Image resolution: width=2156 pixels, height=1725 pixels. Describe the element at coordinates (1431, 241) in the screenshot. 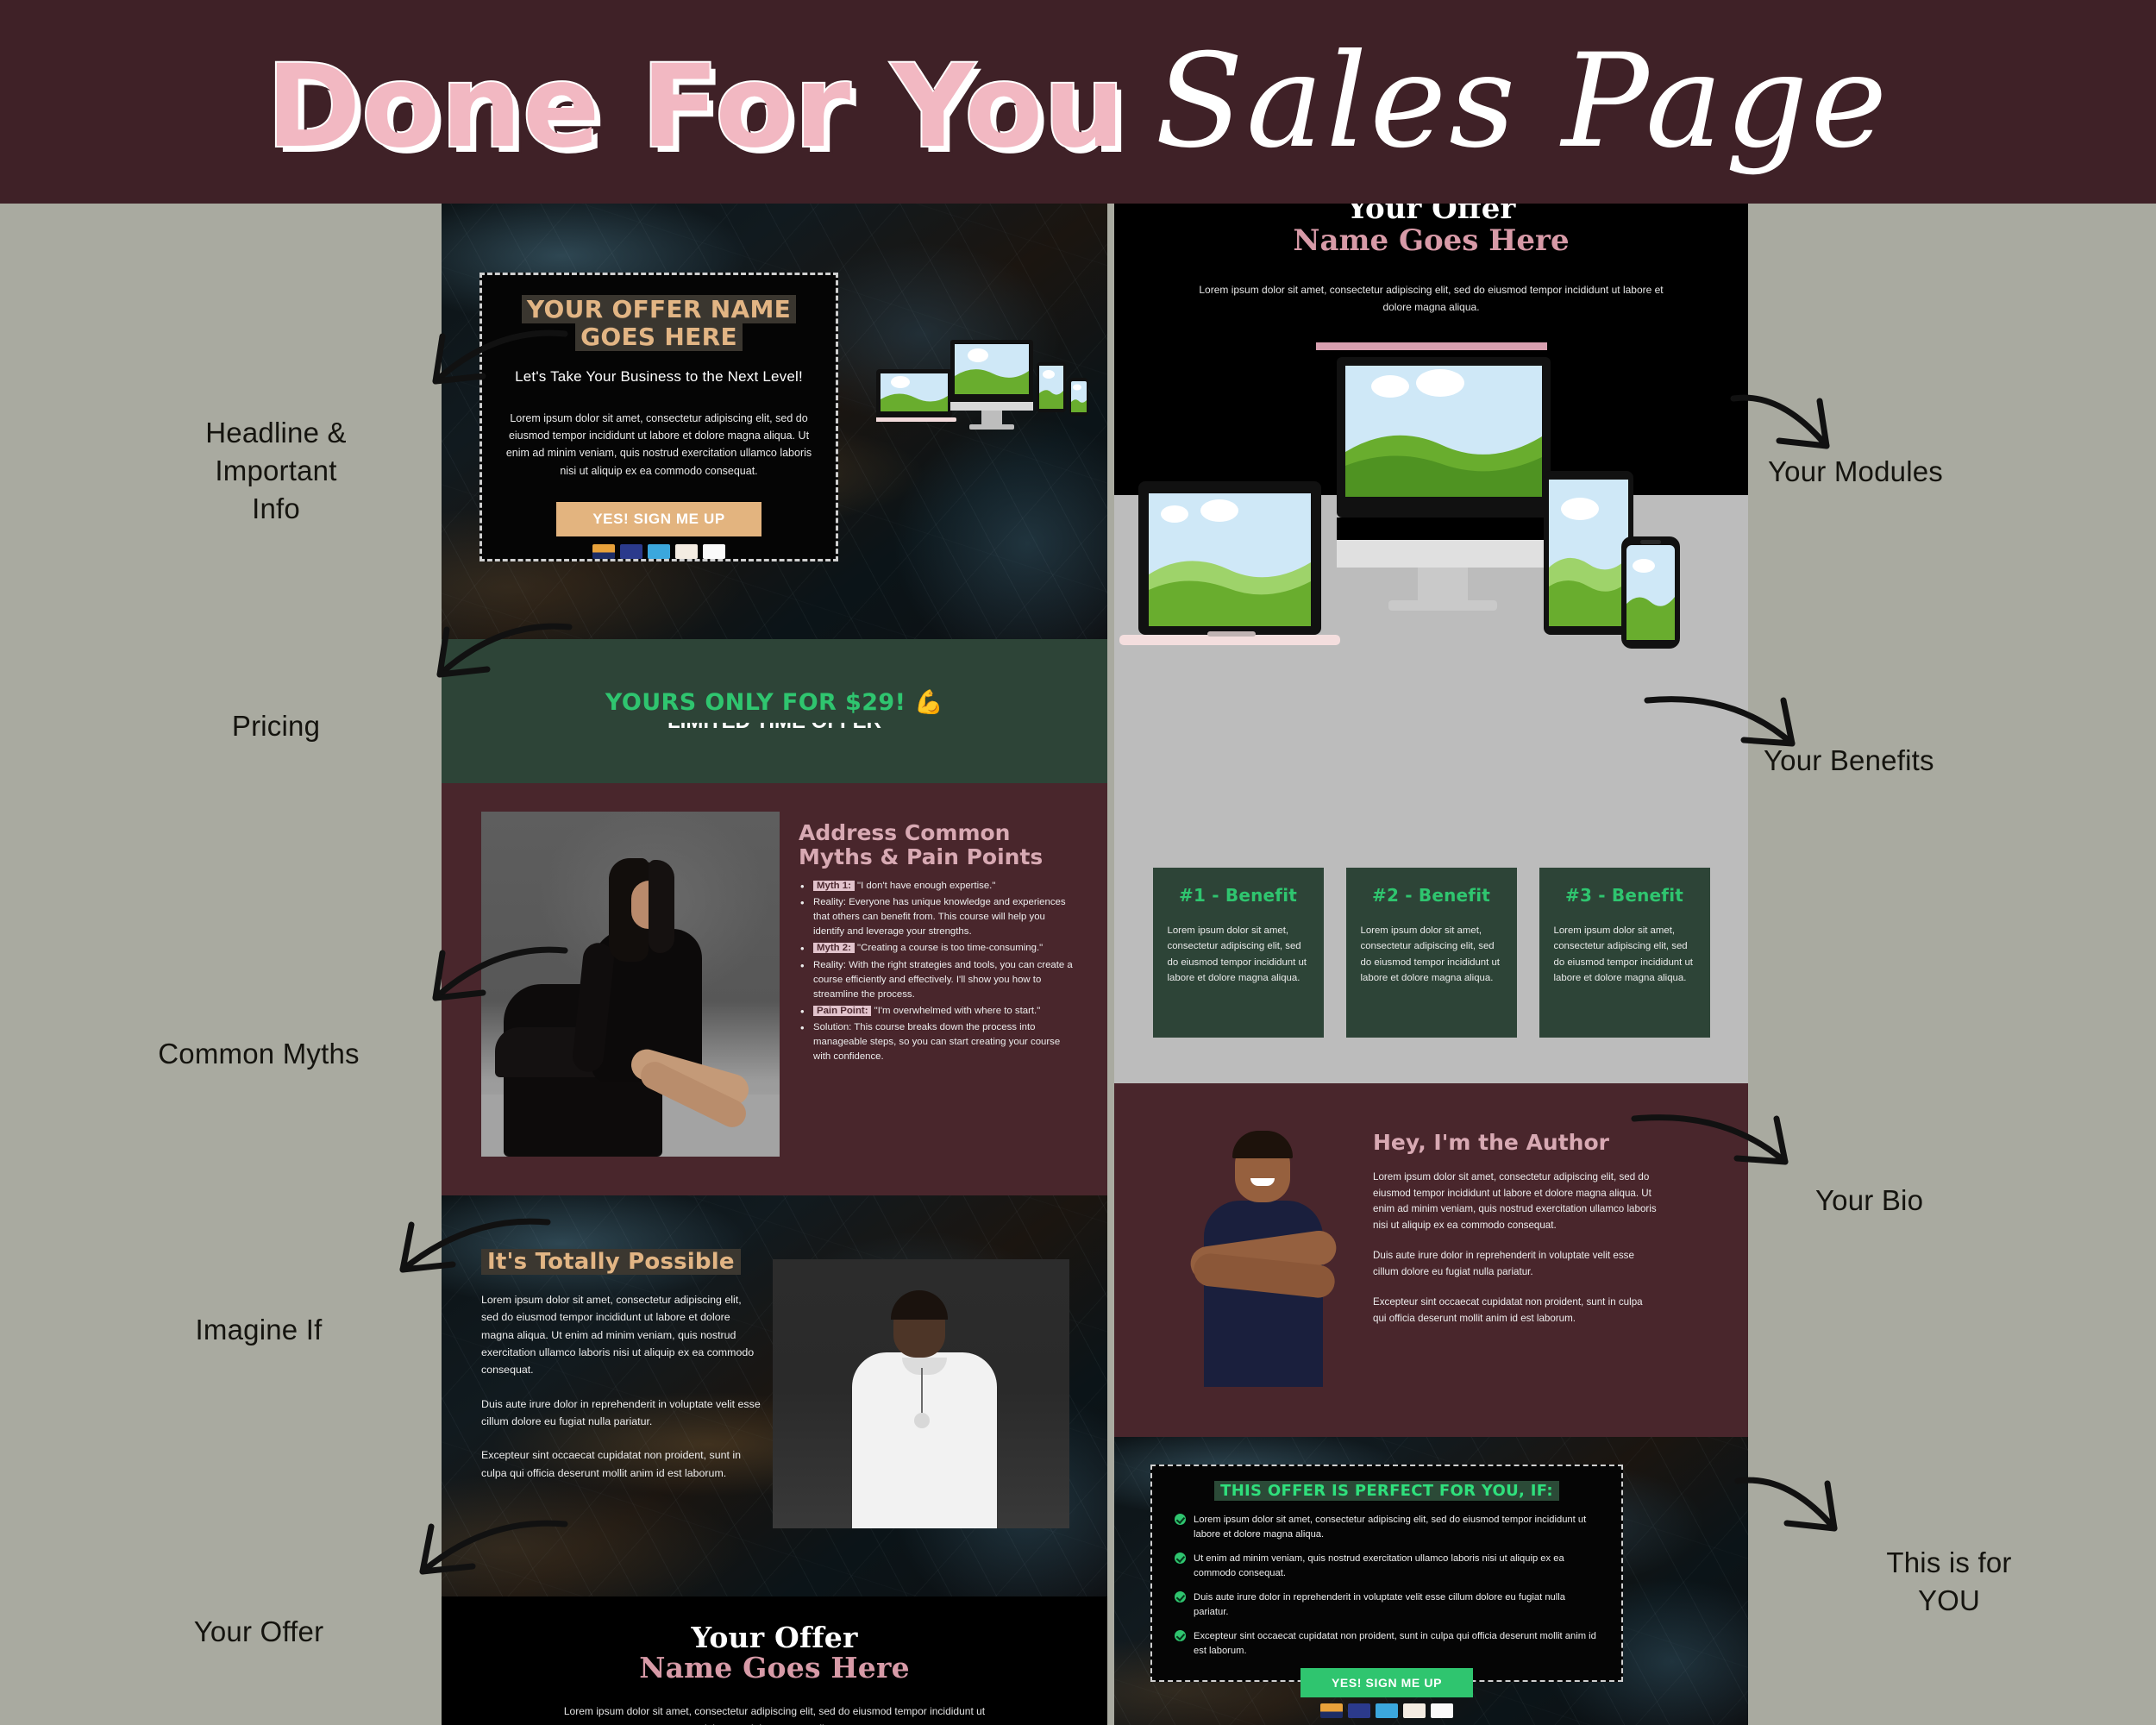

I see `right-hero-title-line2: Name Goes Here` at that location.